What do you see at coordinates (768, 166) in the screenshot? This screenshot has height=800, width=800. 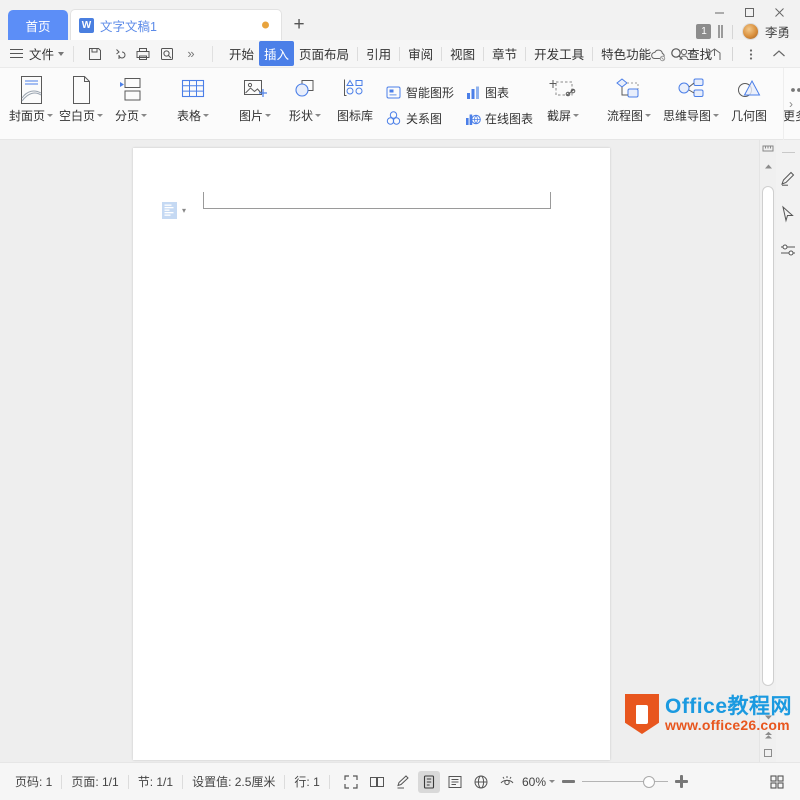 I see `scroll-up-button` at bounding box center [768, 166].